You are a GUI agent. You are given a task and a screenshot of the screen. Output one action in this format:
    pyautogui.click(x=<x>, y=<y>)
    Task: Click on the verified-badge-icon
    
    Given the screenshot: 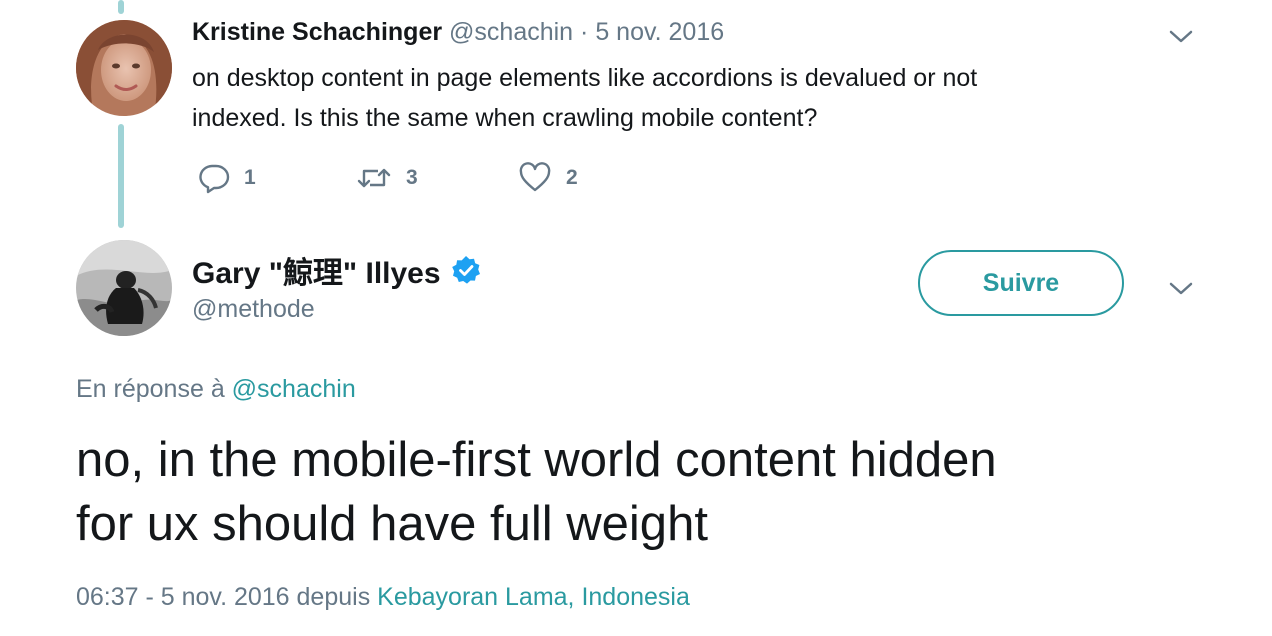 What is the action you would take?
    pyautogui.click(x=465, y=270)
    